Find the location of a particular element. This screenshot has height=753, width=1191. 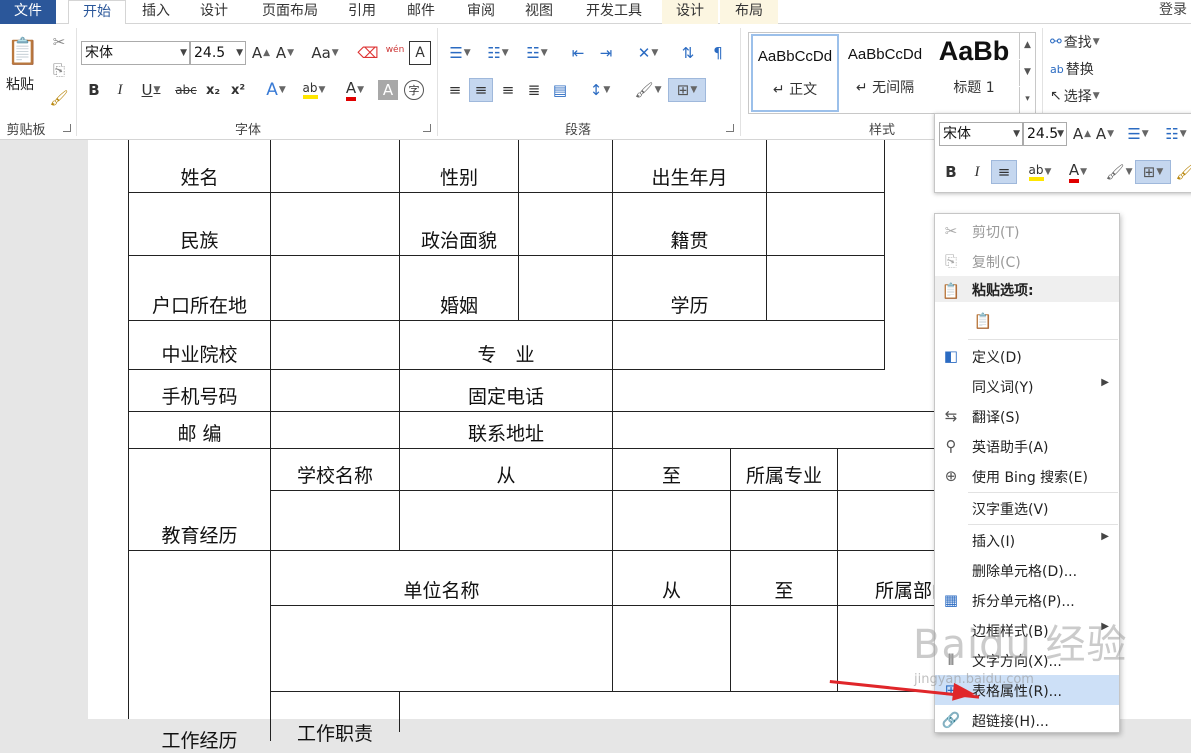

phonetic-guide-icon: wén is located at coordinates (395, 50).